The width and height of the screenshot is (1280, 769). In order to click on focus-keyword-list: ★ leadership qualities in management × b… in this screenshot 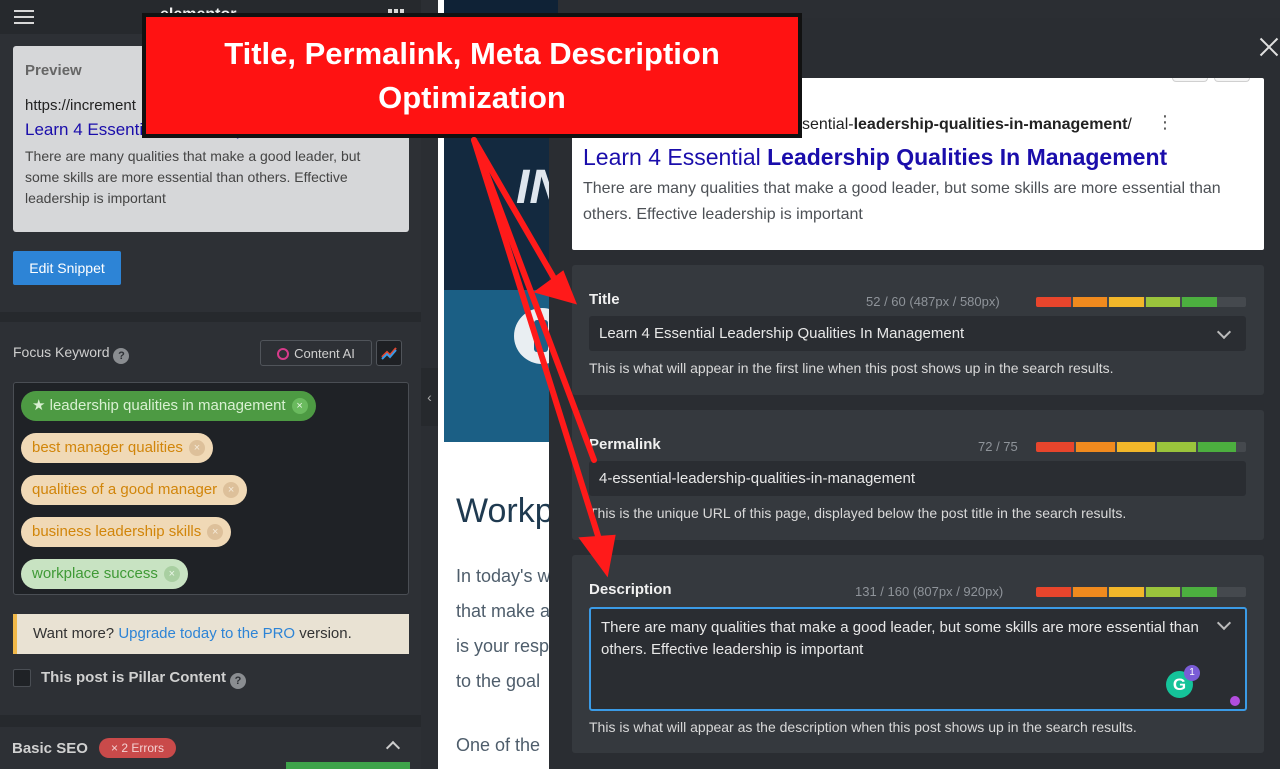, I will do `click(211, 488)`.